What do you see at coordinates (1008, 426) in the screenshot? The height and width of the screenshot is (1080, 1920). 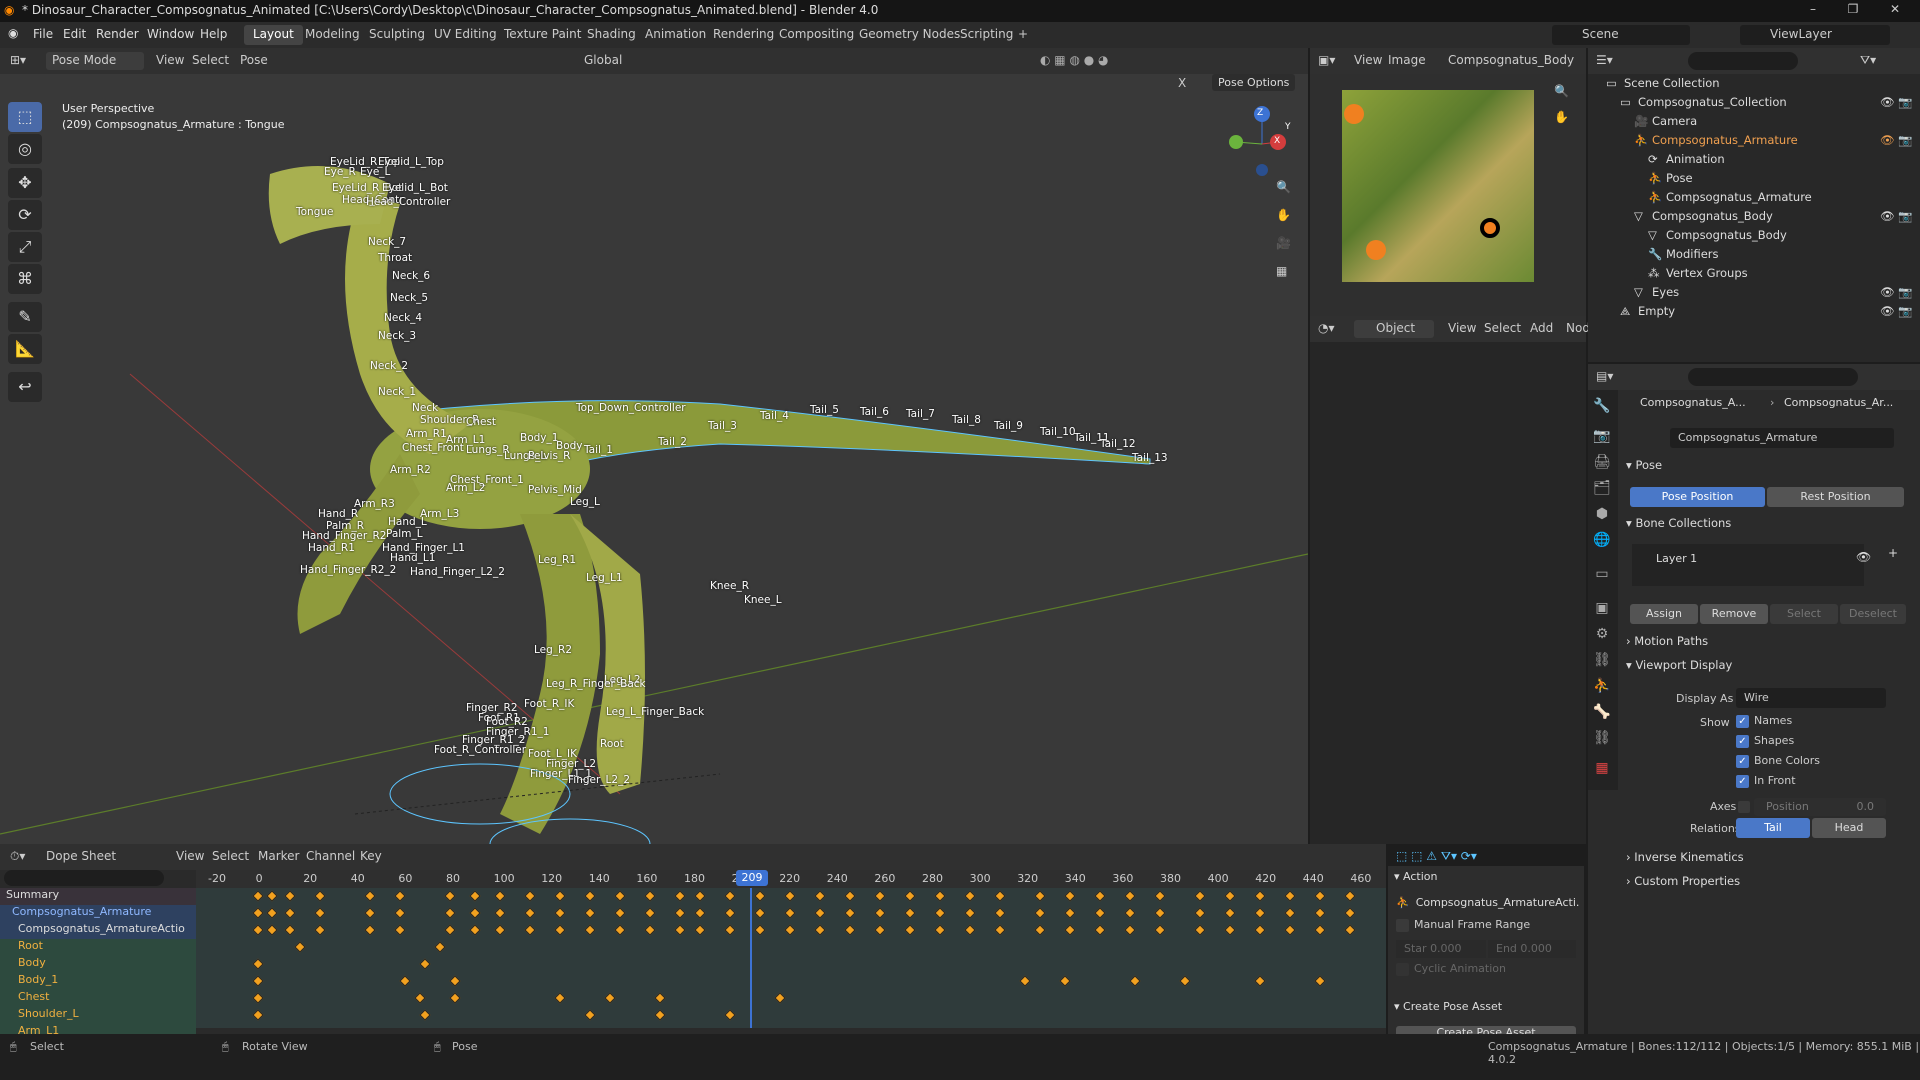 I see `bone-label: Tail_9` at bounding box center [1008, 426].